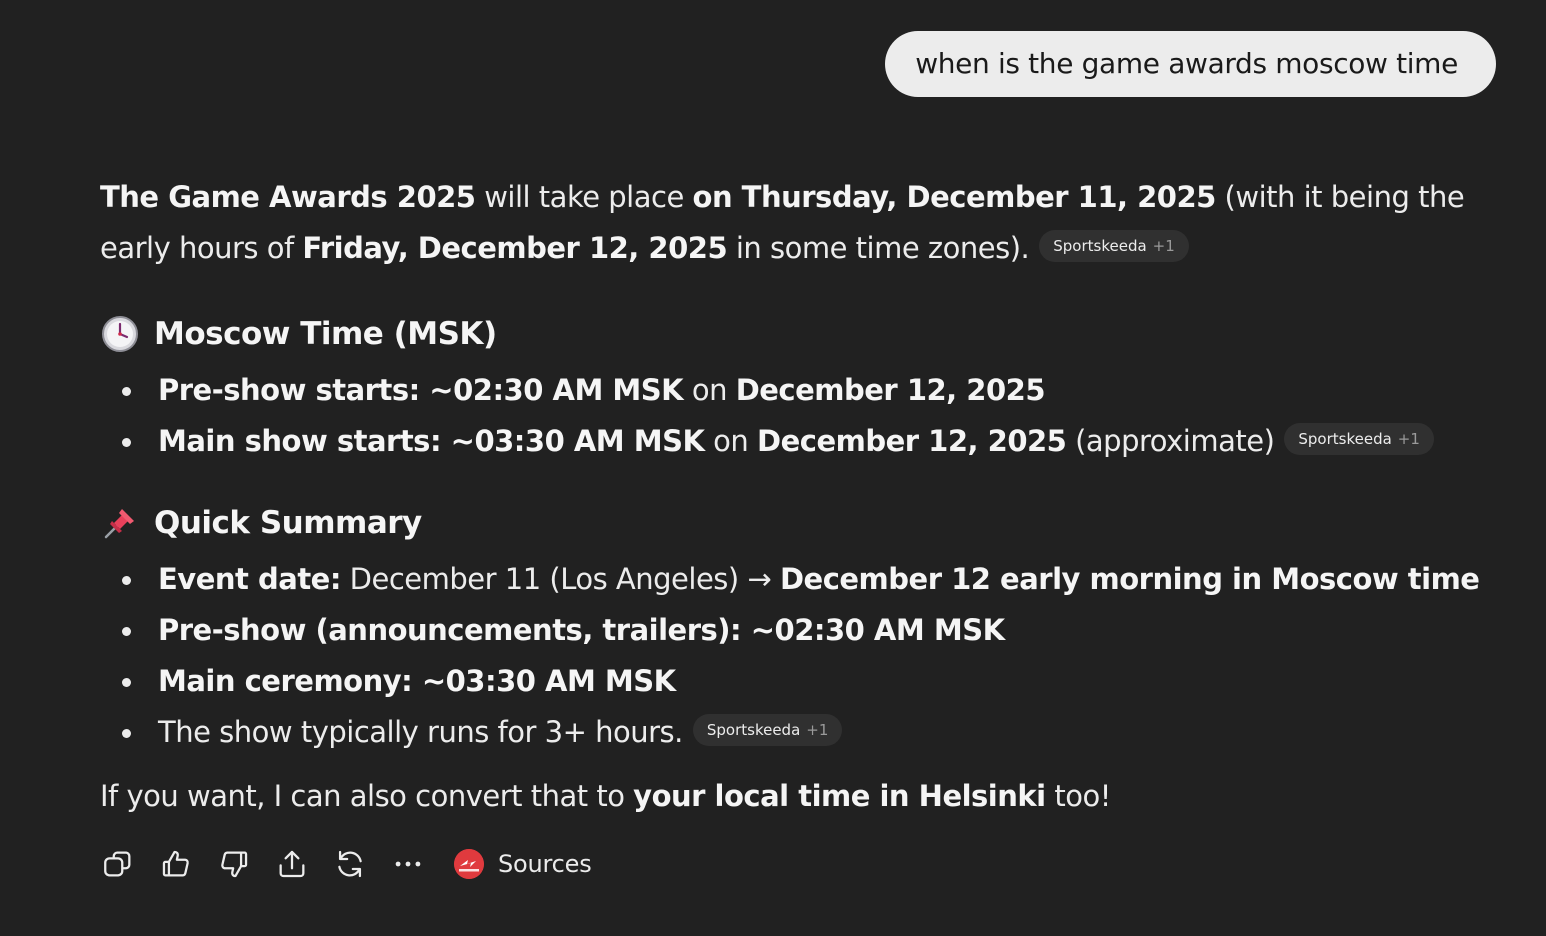 The image size is (1546, 936). I want to click on response-action-bar: Sources, so click(346, 864).